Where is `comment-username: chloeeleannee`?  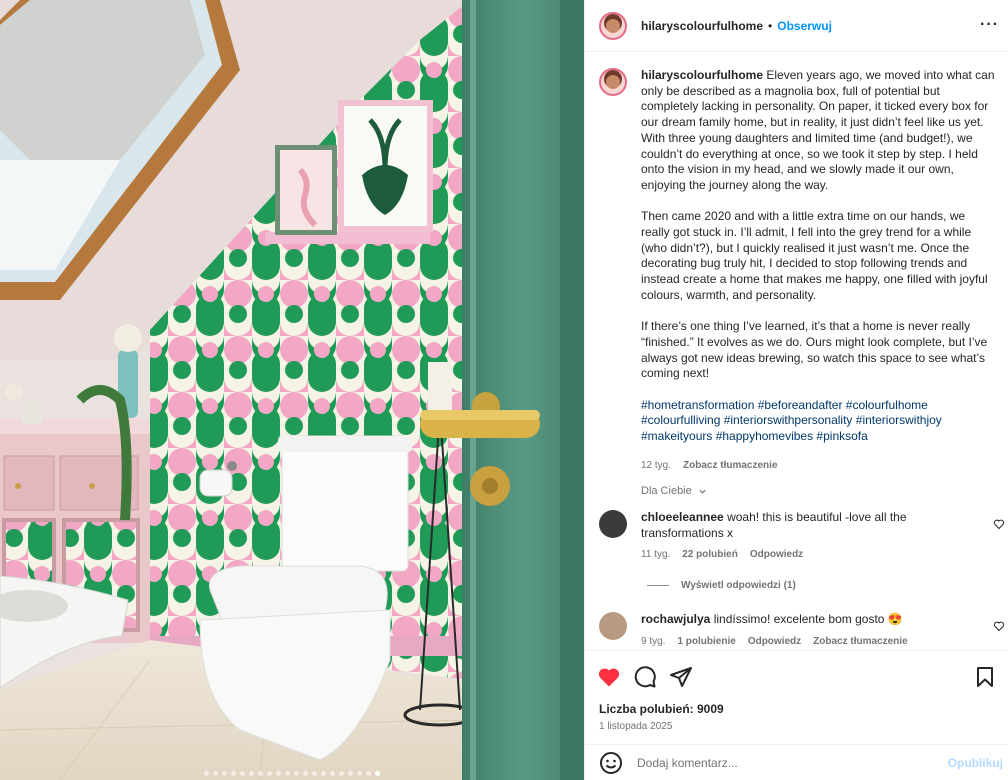
comment-username: chloeeleannee is located at coordinates (682, 517).